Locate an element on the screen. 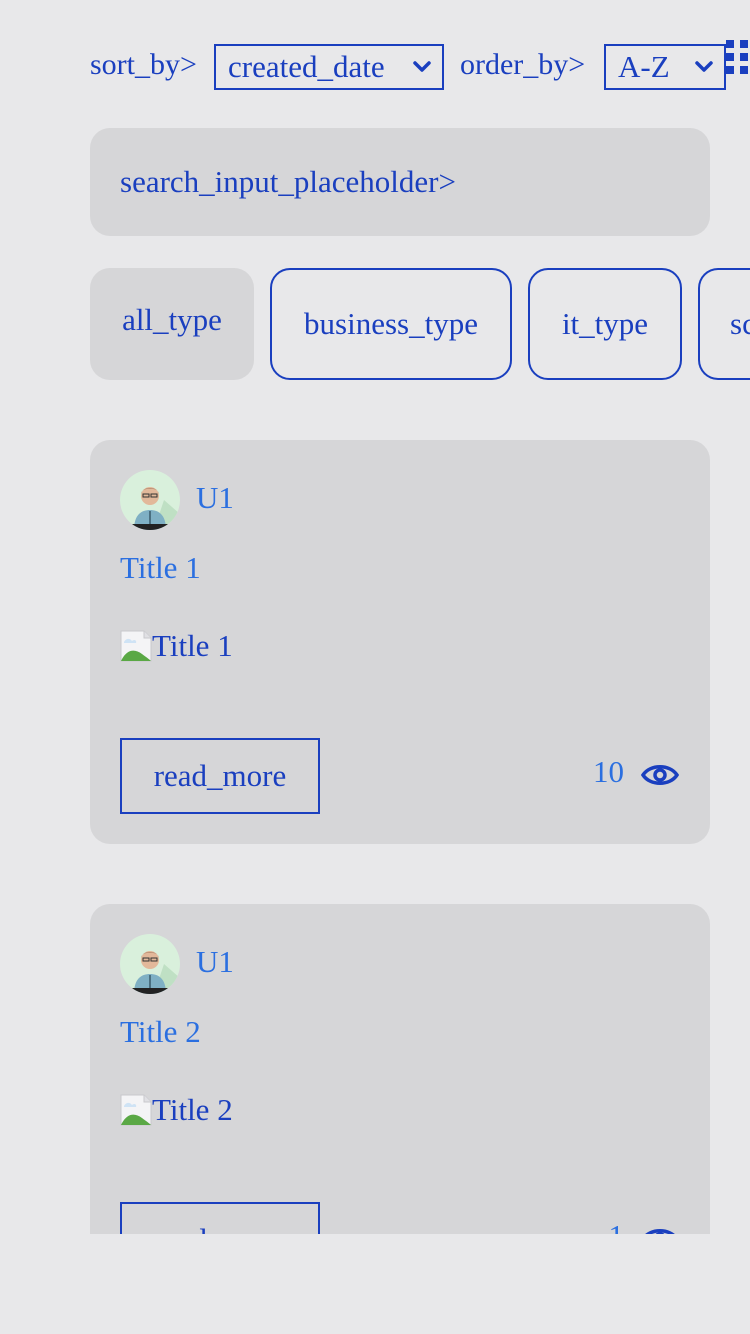  order-label: order_by> is located at coordinates (523, 64).